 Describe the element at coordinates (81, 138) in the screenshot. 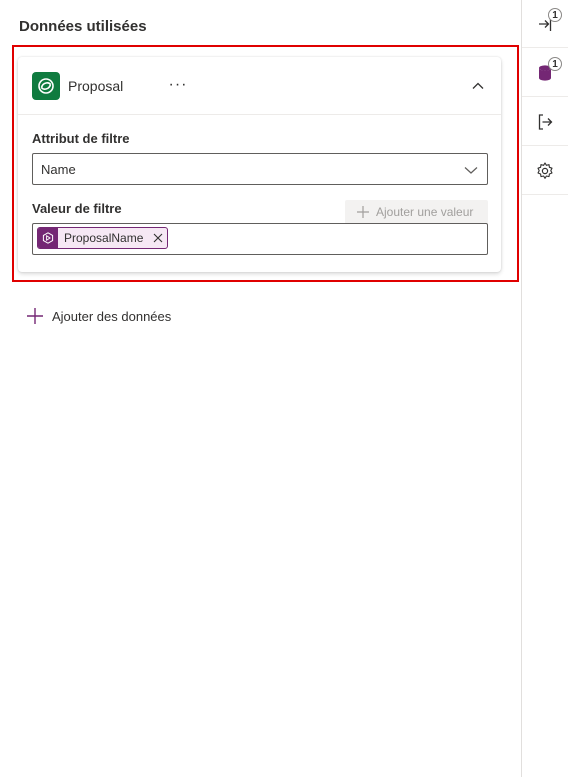

I see `filter-attribute-label: Attribut de filtre` at that location.